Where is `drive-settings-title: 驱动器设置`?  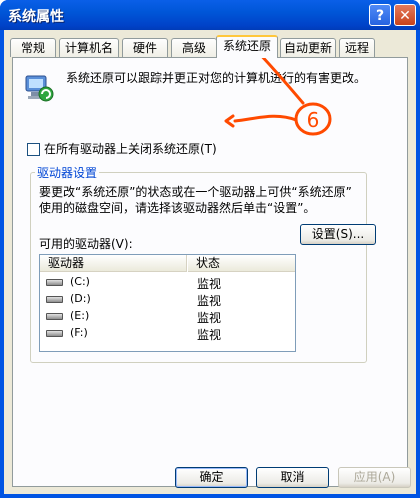 drive-settings-title: 驱动器设置 is located at coordinates (67, 172).